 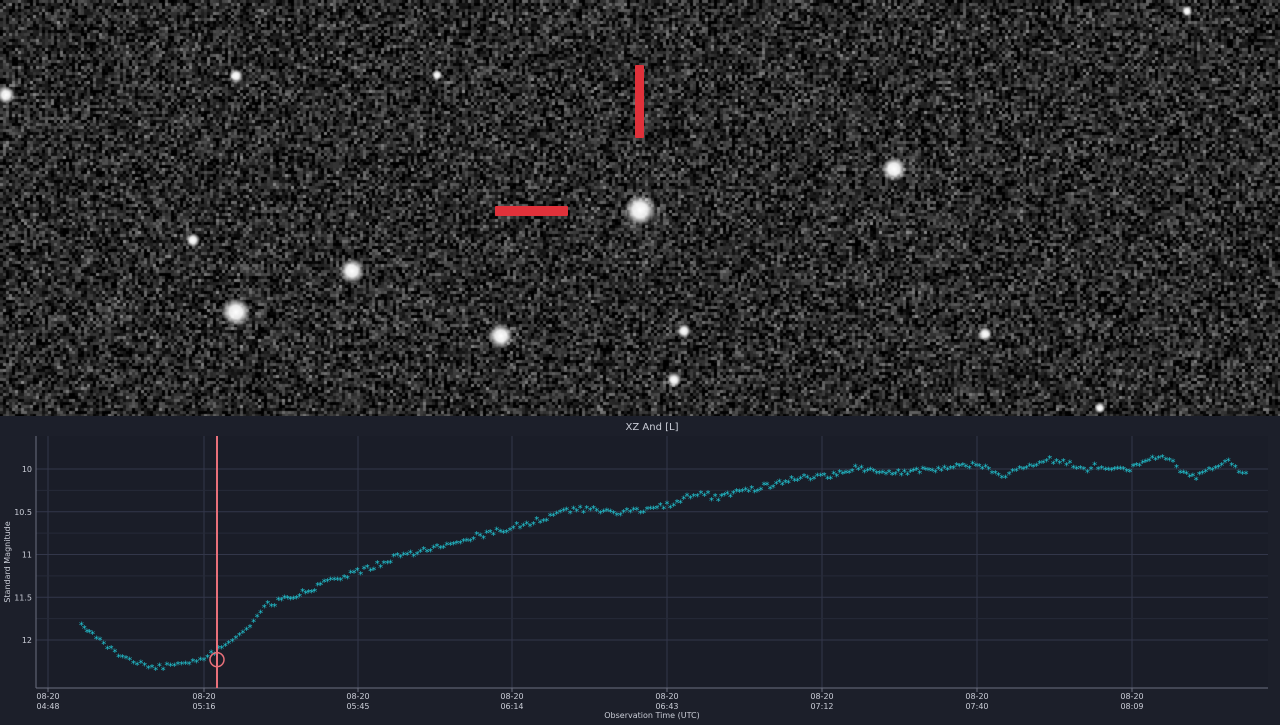 I want to click on y-tick-label: 10, so click(x=27, y=469).